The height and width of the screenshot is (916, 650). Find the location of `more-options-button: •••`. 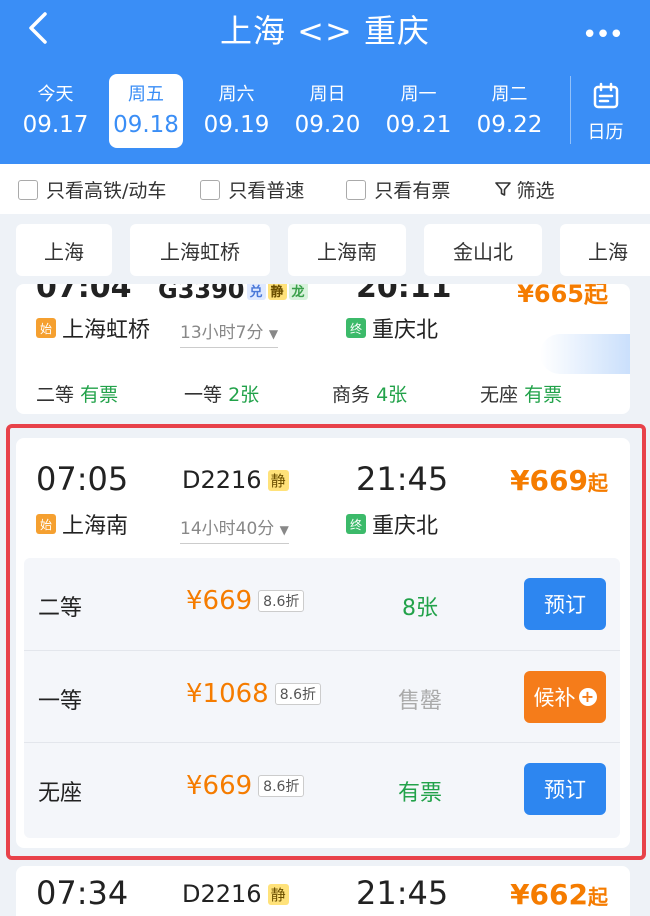

more-options-button: ••• is located at coordinates (603, 35).